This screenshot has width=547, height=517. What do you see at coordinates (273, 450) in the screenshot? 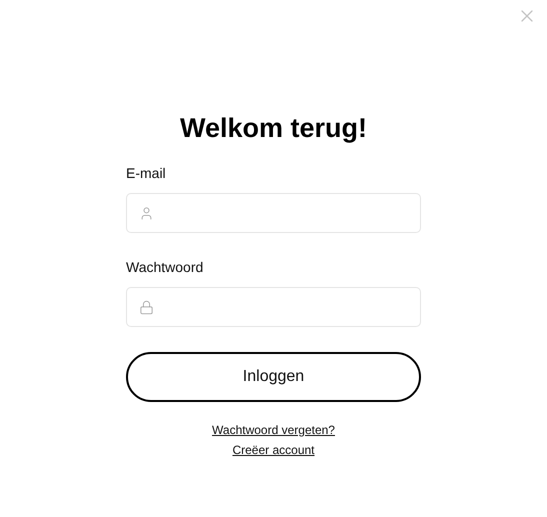
I see `text-link: Creëer account` at bounding box center [273, 450].